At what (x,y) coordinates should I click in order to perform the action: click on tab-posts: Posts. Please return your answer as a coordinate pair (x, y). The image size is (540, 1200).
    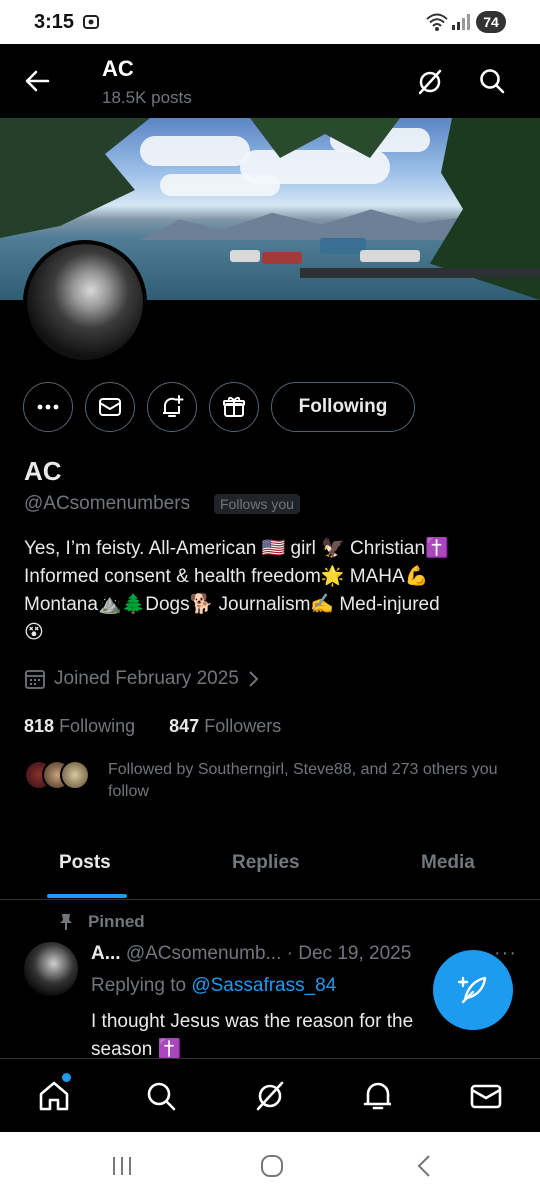
    Looking at the image, I should click on (85, 863).